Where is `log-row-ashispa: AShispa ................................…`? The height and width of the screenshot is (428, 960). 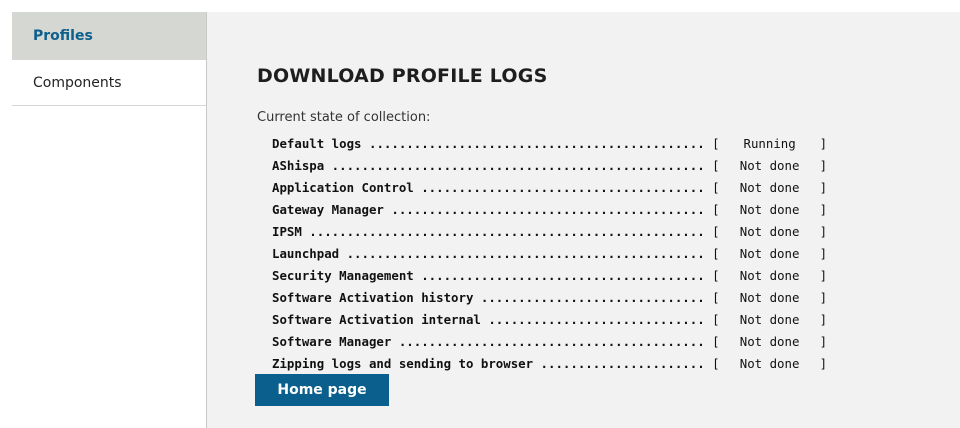
log-row-ashispa: AShispa ................................… is located at coordinates (560, 166).